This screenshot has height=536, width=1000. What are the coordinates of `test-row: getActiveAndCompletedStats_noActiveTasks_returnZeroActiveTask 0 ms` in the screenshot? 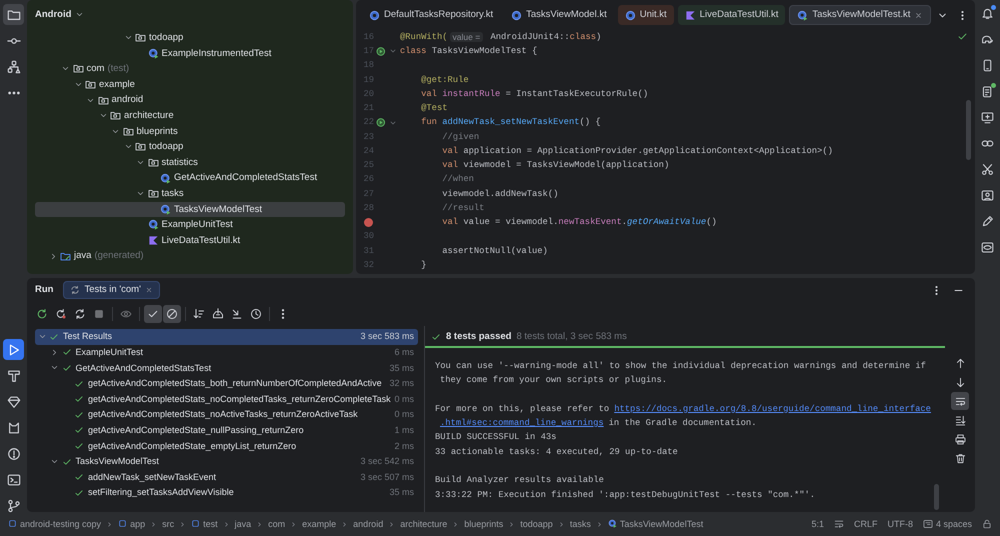 It's located at (226, 414).